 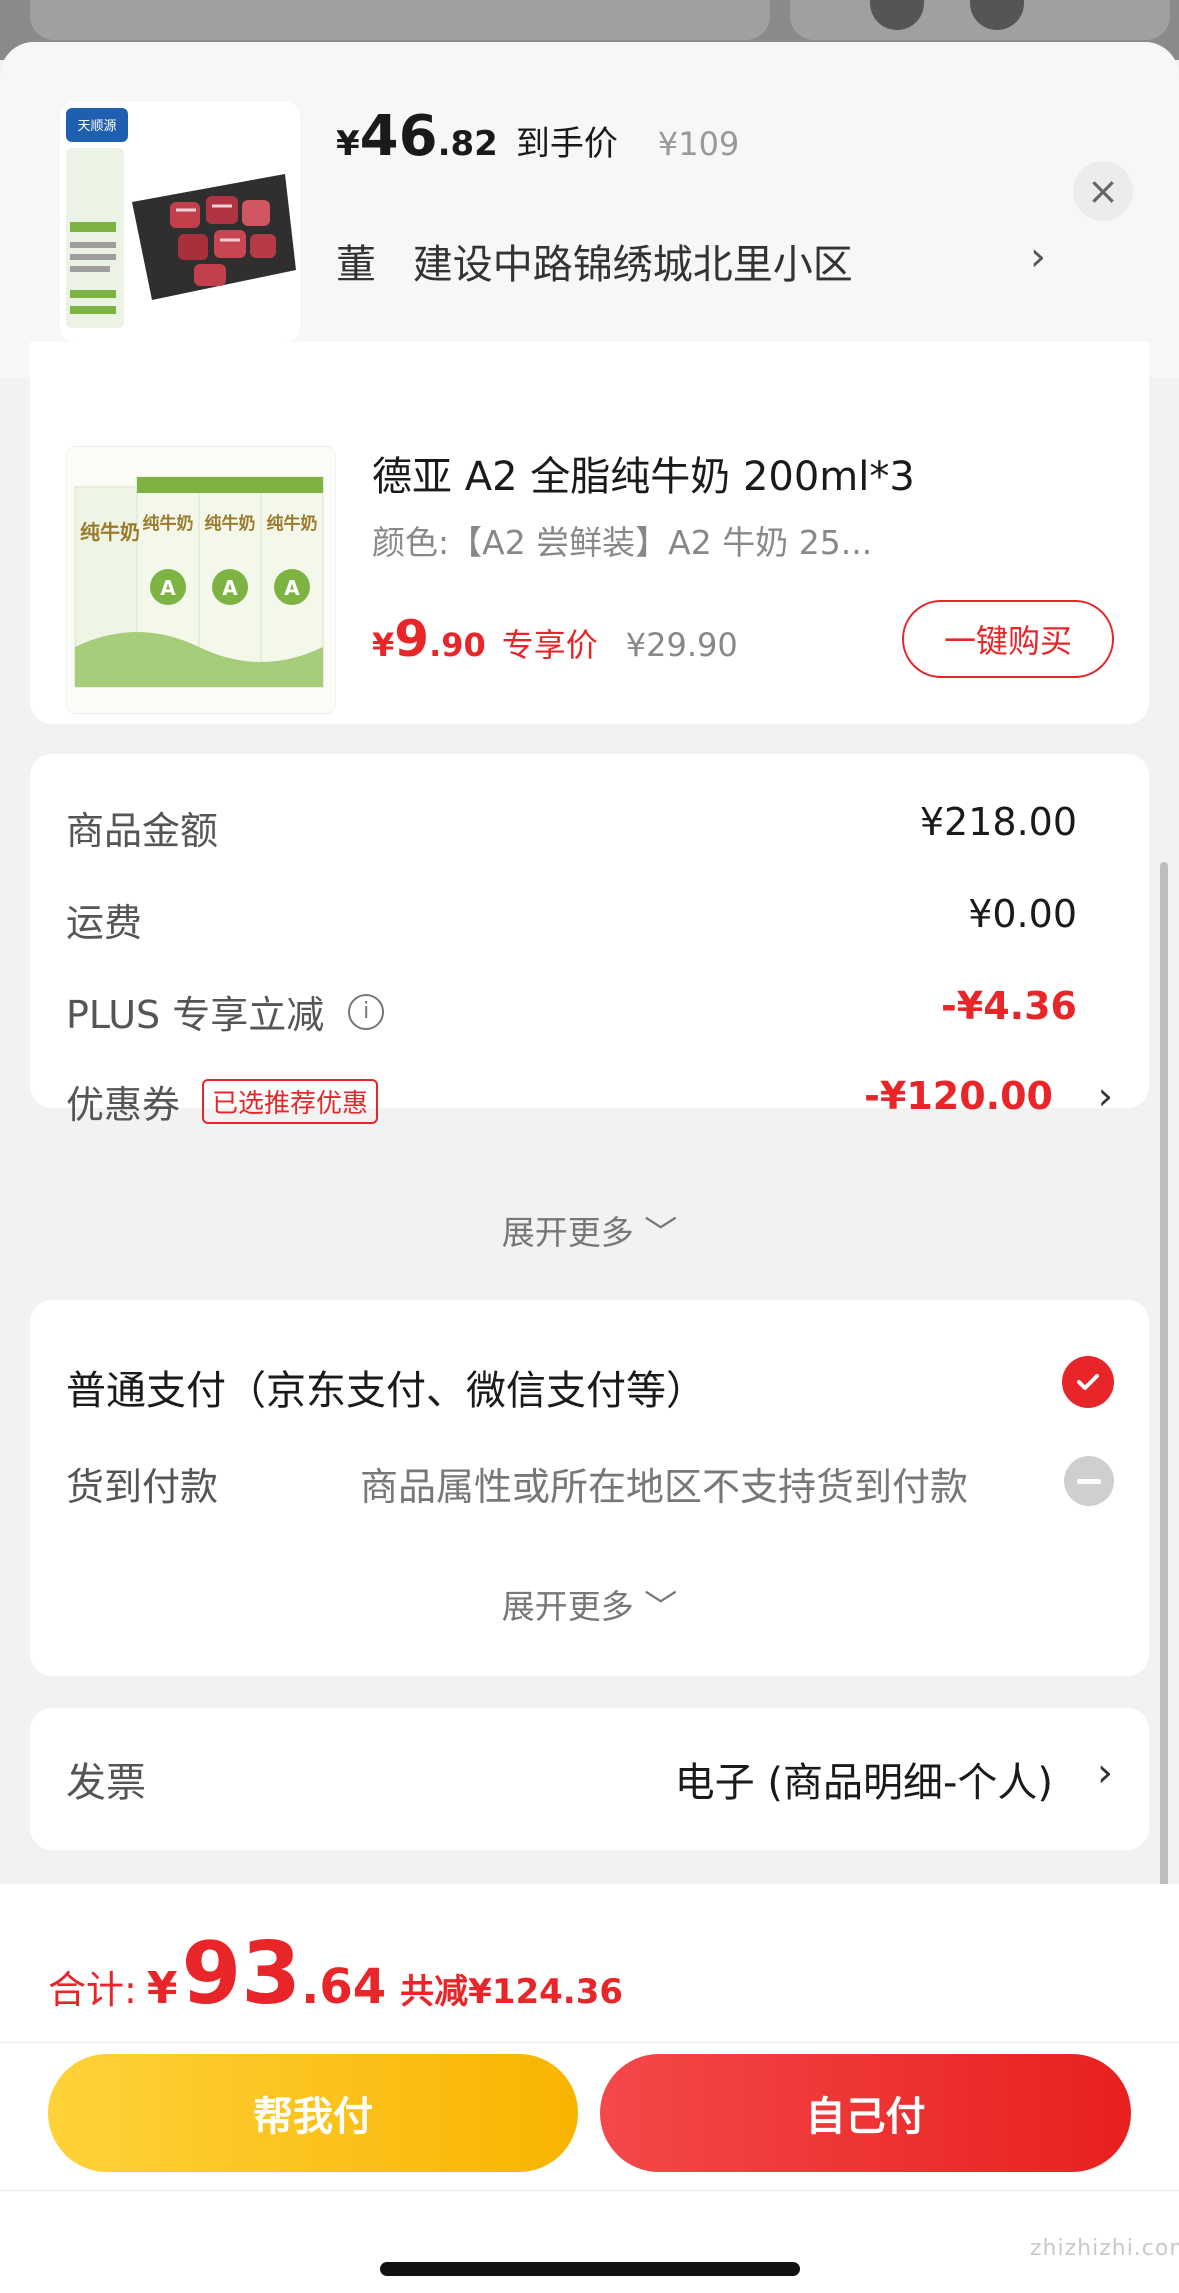 I want to click on product-image: 纯牛奶 纯牛奶 纯牛奶 纯牛奶 A A A, so click(x=201, y=580).